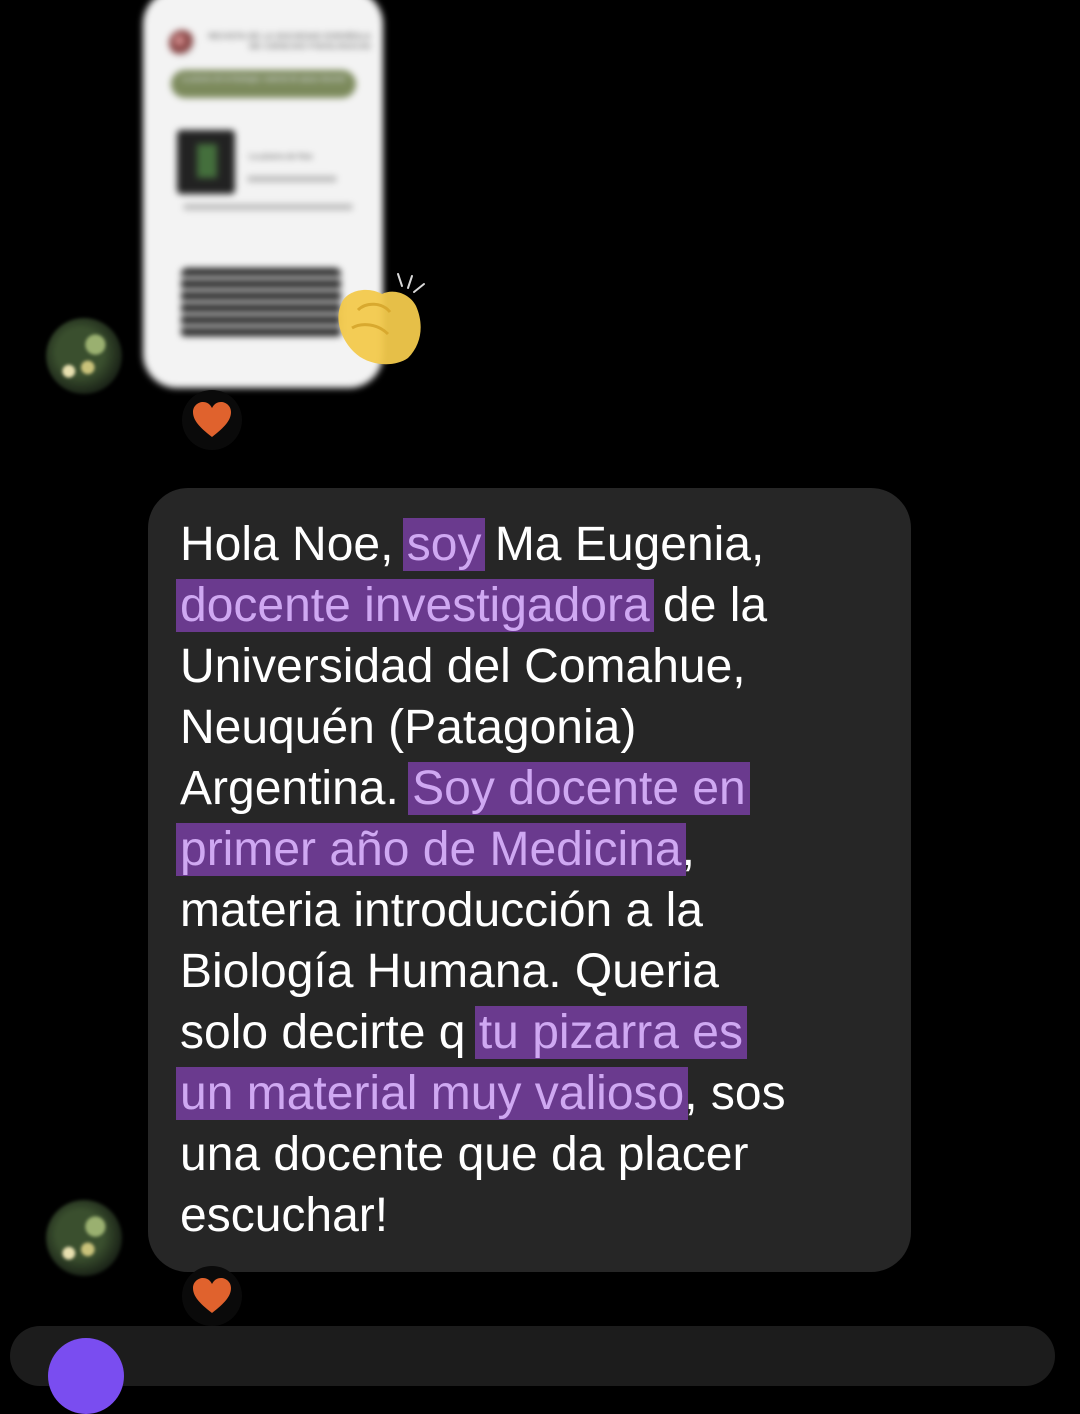 This screenshot has width=1080, height=1414. I want to click on shared-post-text-block, so click(261, 303).